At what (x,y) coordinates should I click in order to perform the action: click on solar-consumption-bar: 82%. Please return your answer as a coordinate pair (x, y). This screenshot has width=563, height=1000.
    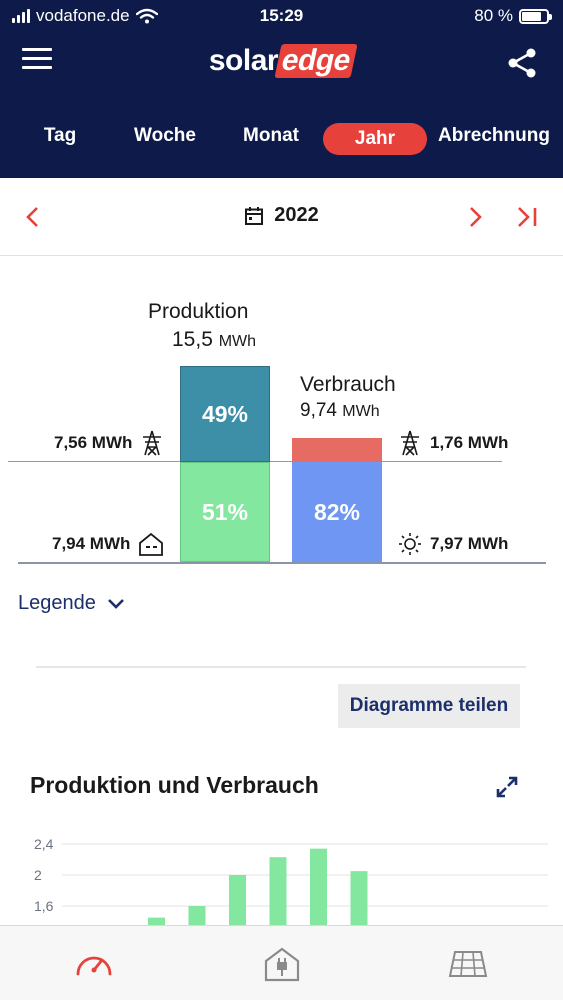
    Looking at the image, I should click on (337, 512).